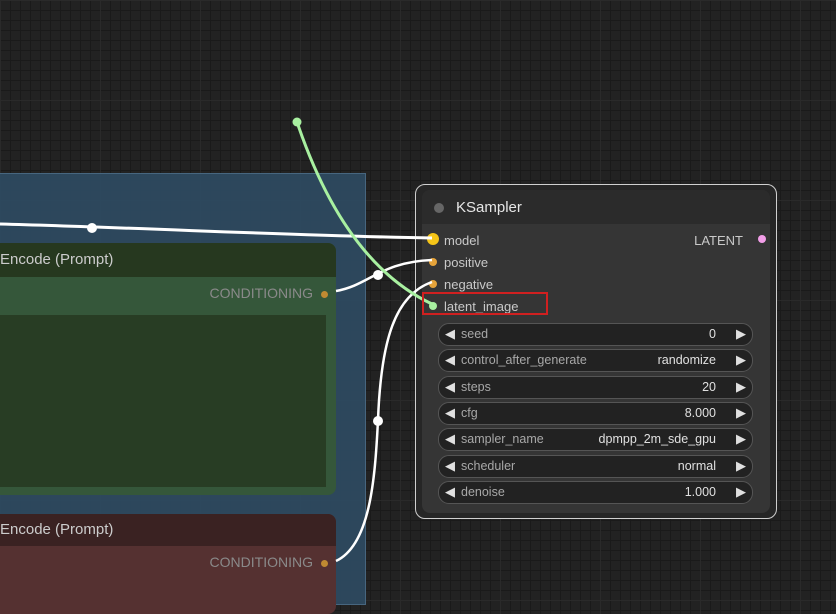 This screenshot has height=614, width=836. Describe the element at coordinates (216, 231) in the screenshot. I see `model-link` at that location.